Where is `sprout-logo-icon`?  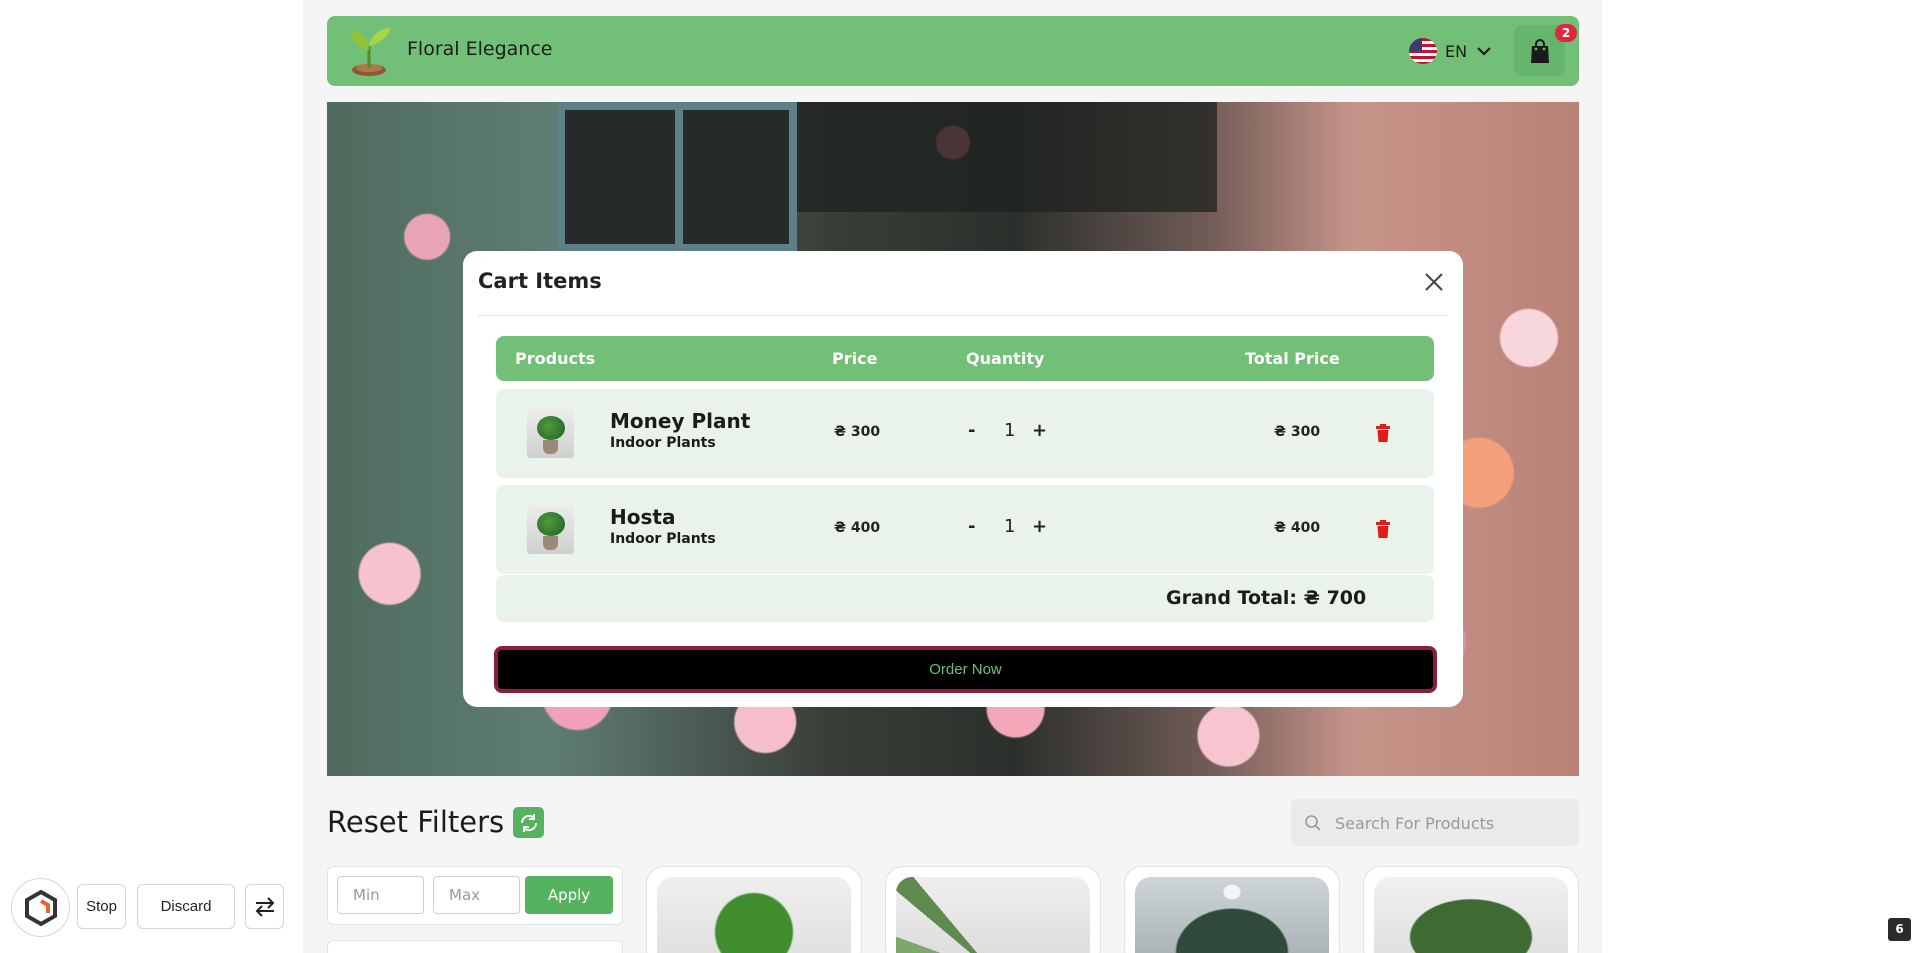 sprout-logo-icon is located at coordinates (369, 51).